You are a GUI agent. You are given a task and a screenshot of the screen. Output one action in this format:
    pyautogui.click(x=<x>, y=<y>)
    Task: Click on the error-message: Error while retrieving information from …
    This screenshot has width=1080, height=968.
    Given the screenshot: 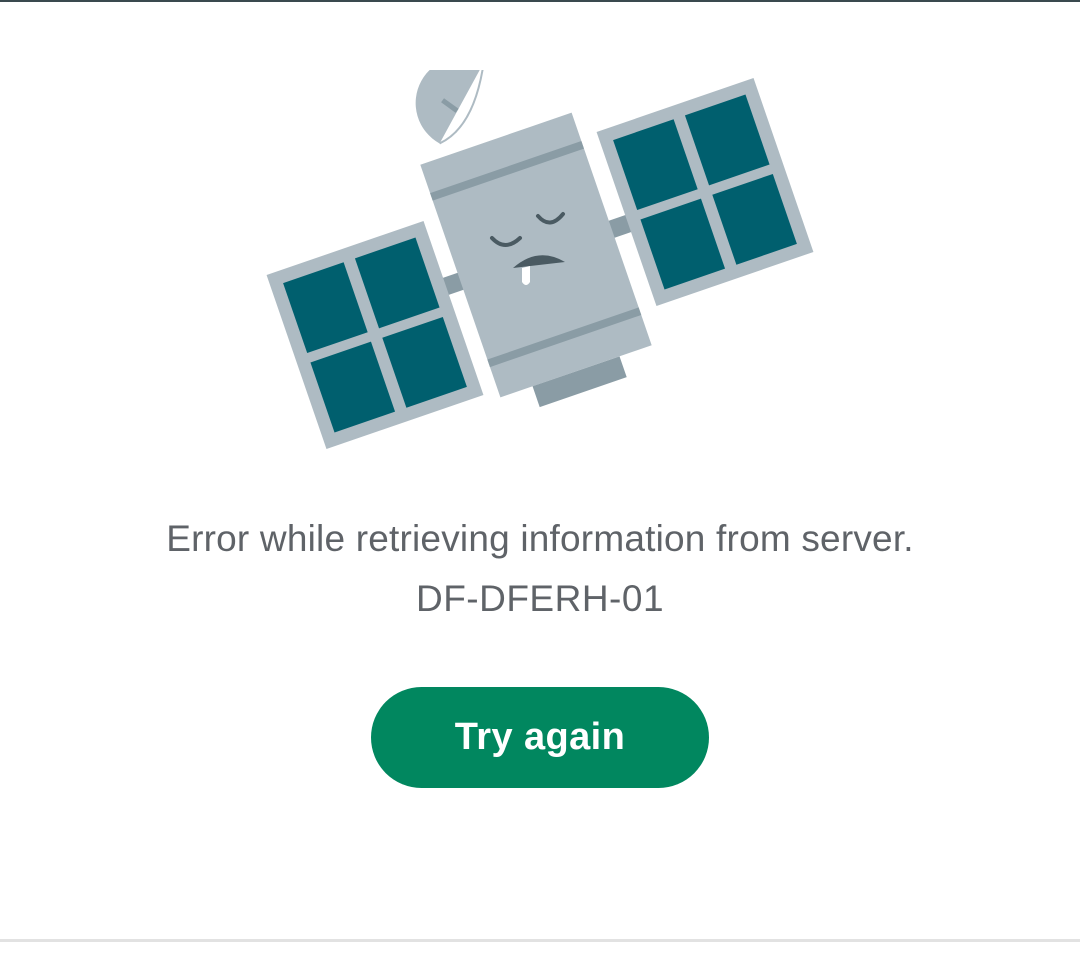 What is the action you would take?
    pyautogui.click(x=540, y=538)
    